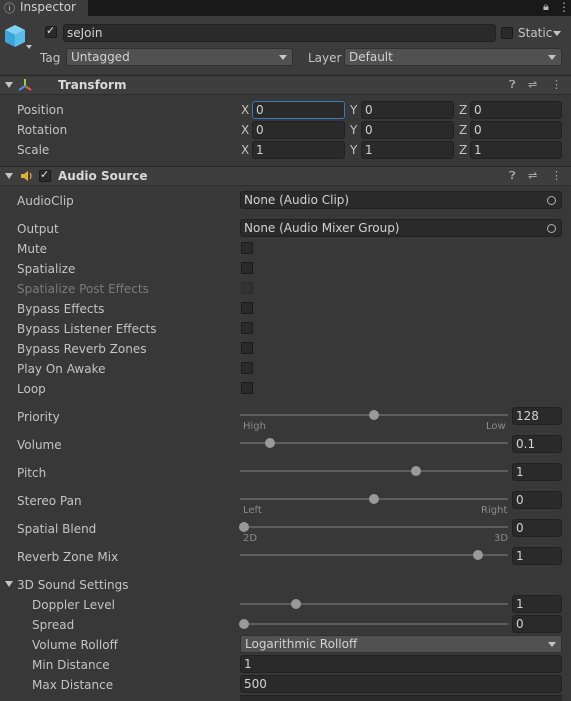 Image resolution: width=571 pixels, height=701 pixels. Describe the element at coordinates (407, 150) in the screenshot. I see `scale-y-field: 1` at that location.